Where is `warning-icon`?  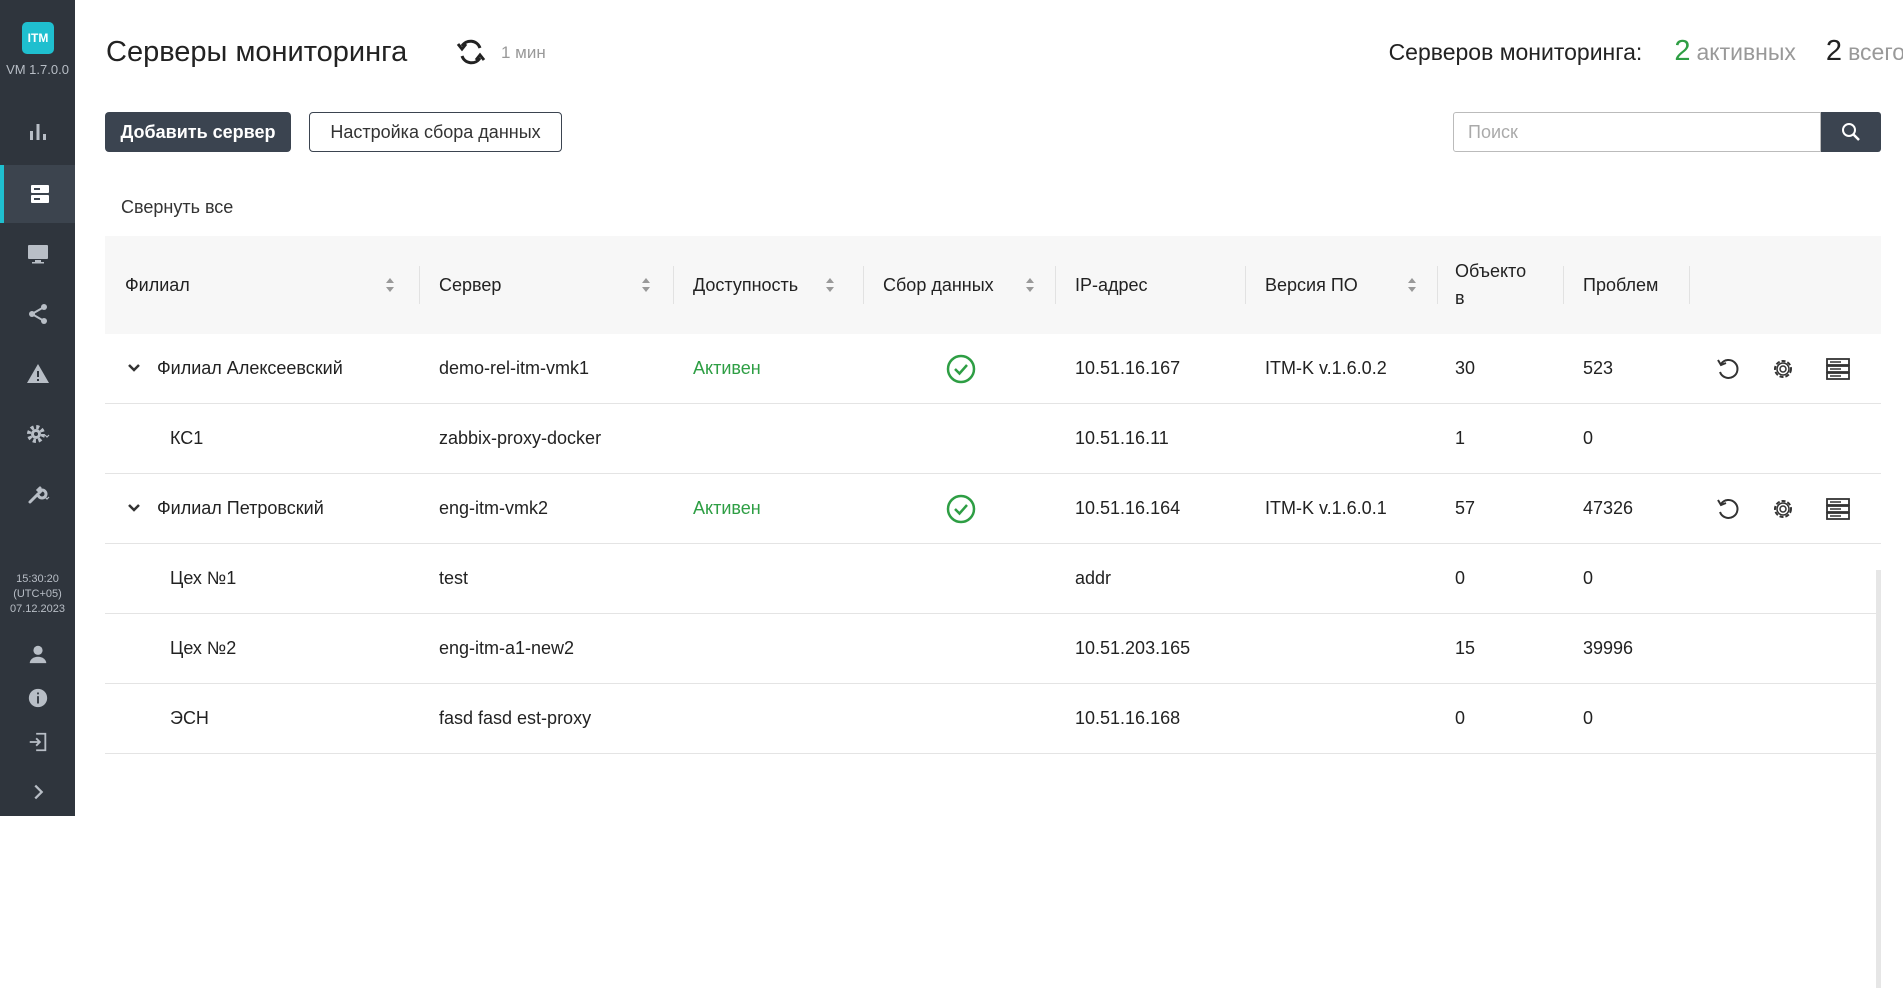
warning-icon is located at coordinates (37, 373).